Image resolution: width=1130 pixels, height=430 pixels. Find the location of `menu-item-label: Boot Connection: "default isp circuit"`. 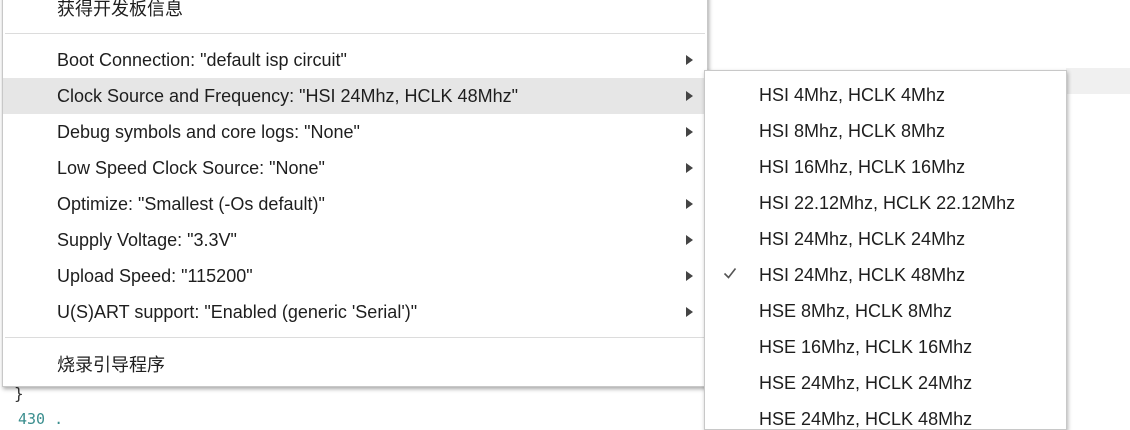

menu-item-label: Boot Connection: "default isp circuit" is located at coordinates (202, 60).